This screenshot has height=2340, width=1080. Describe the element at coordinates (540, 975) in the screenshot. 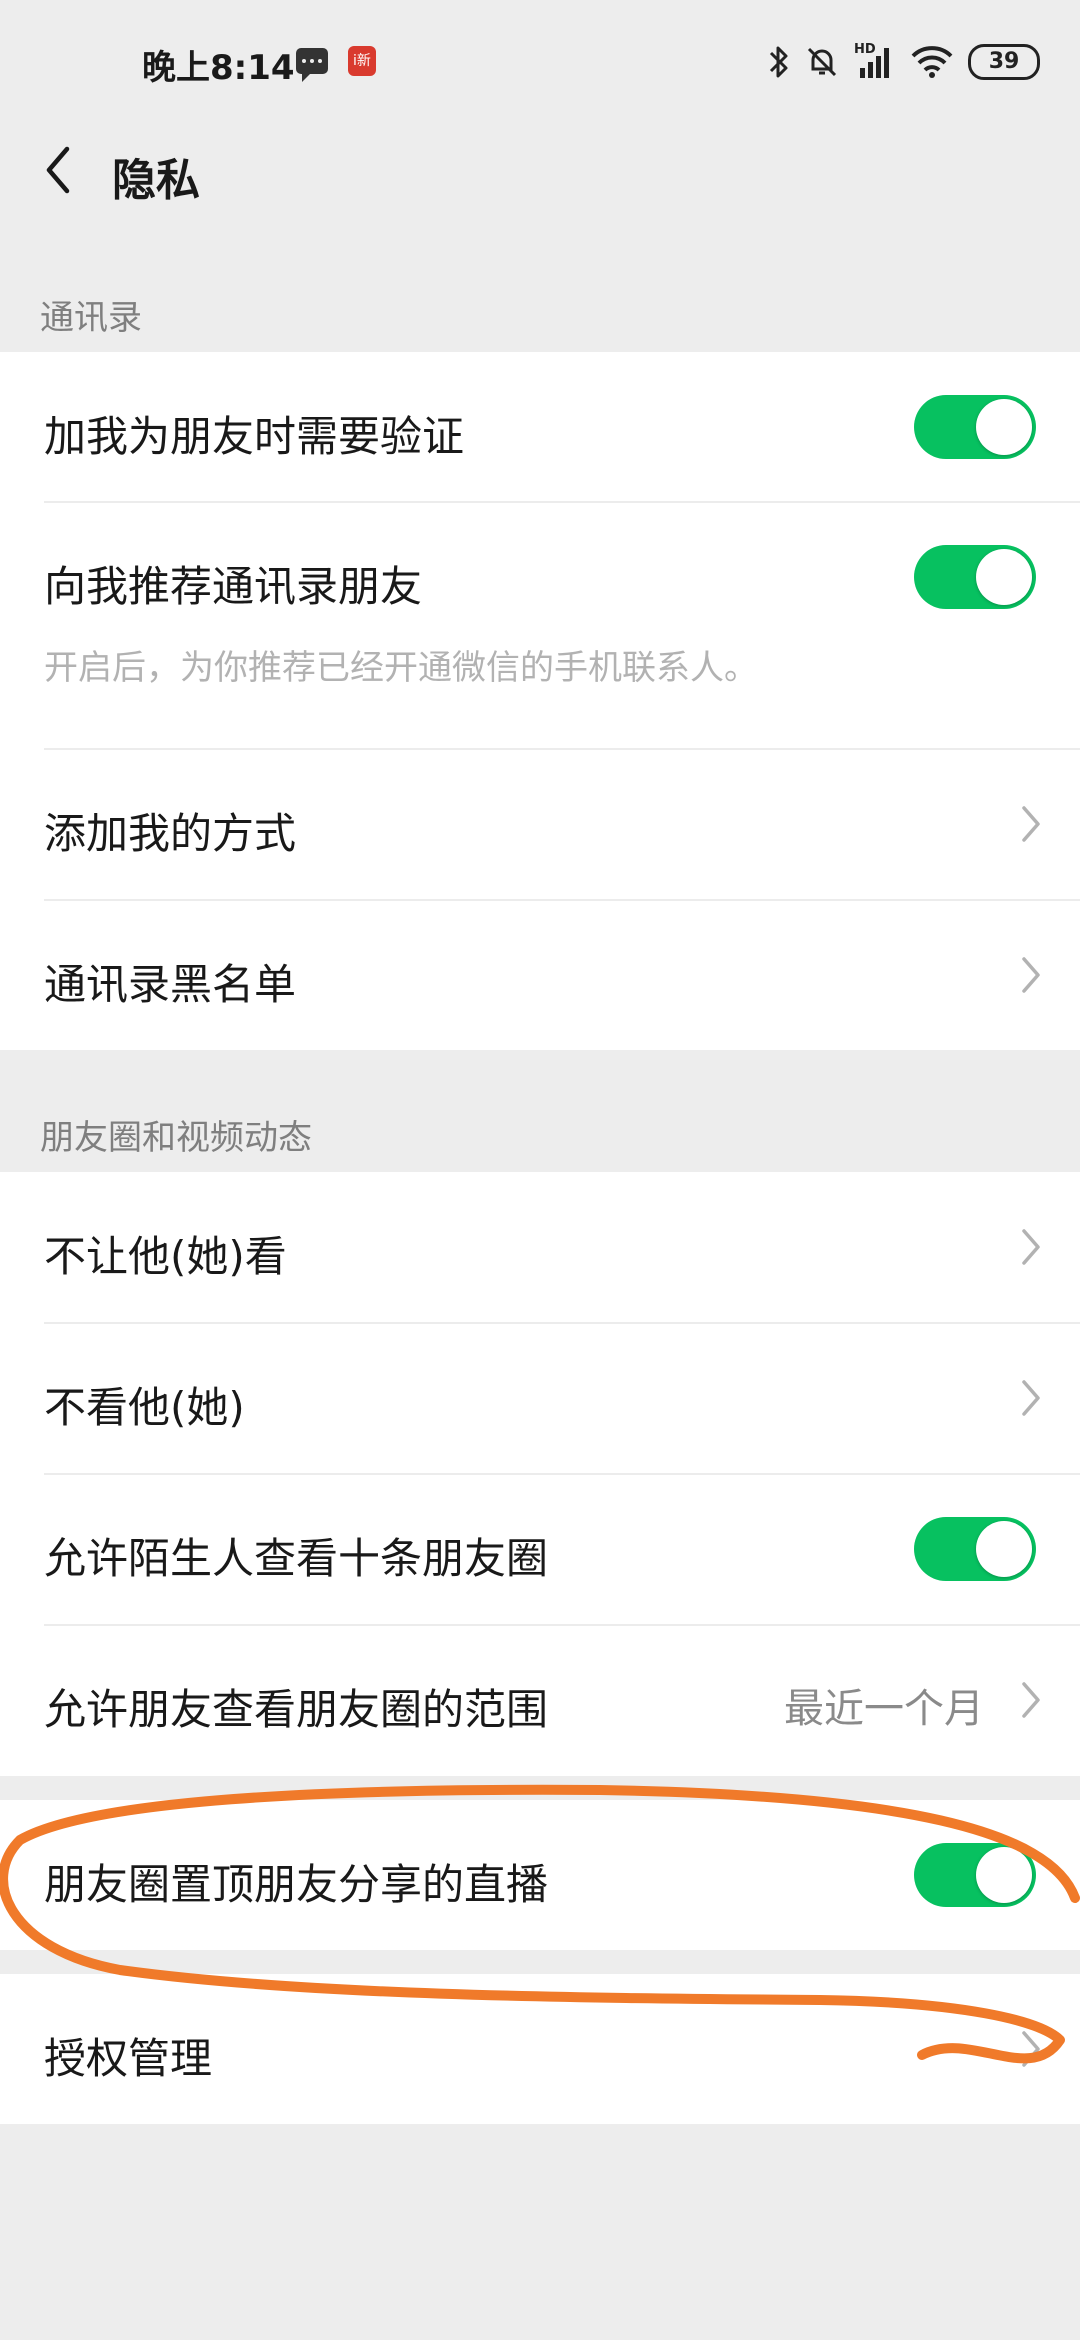

I see `row-contacts-blacklist: 通讯录黑名单` at that location.